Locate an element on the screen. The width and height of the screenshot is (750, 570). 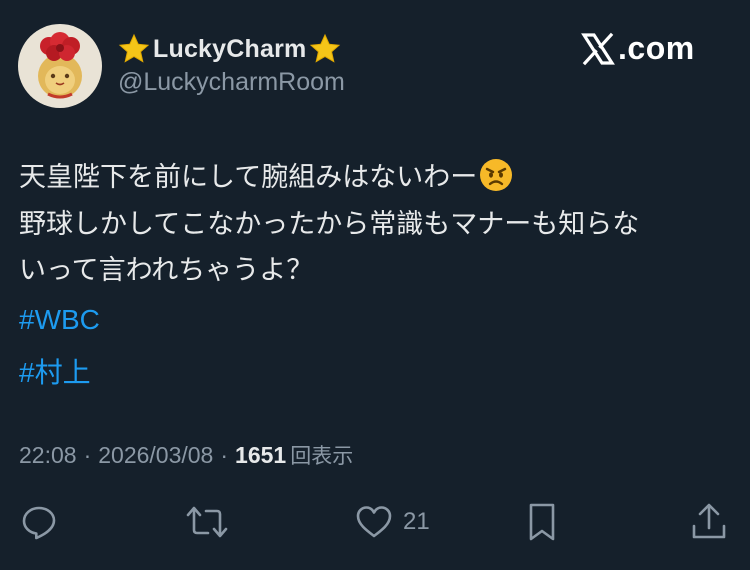
share-button is located at coordinates (709, 522).